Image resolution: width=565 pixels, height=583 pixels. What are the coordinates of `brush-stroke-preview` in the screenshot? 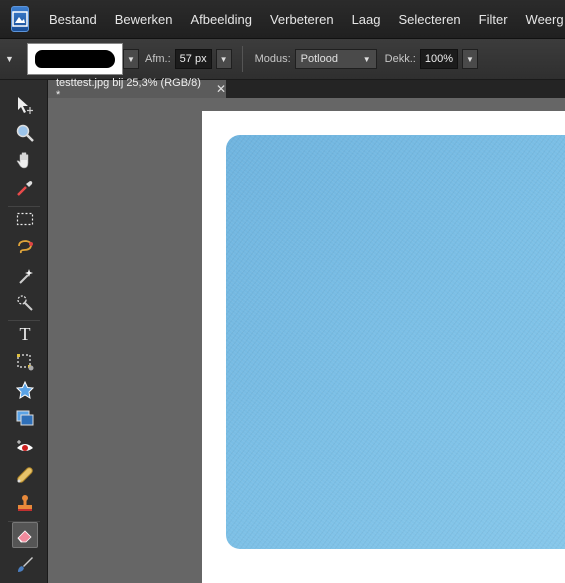 It's located at (75, 59).